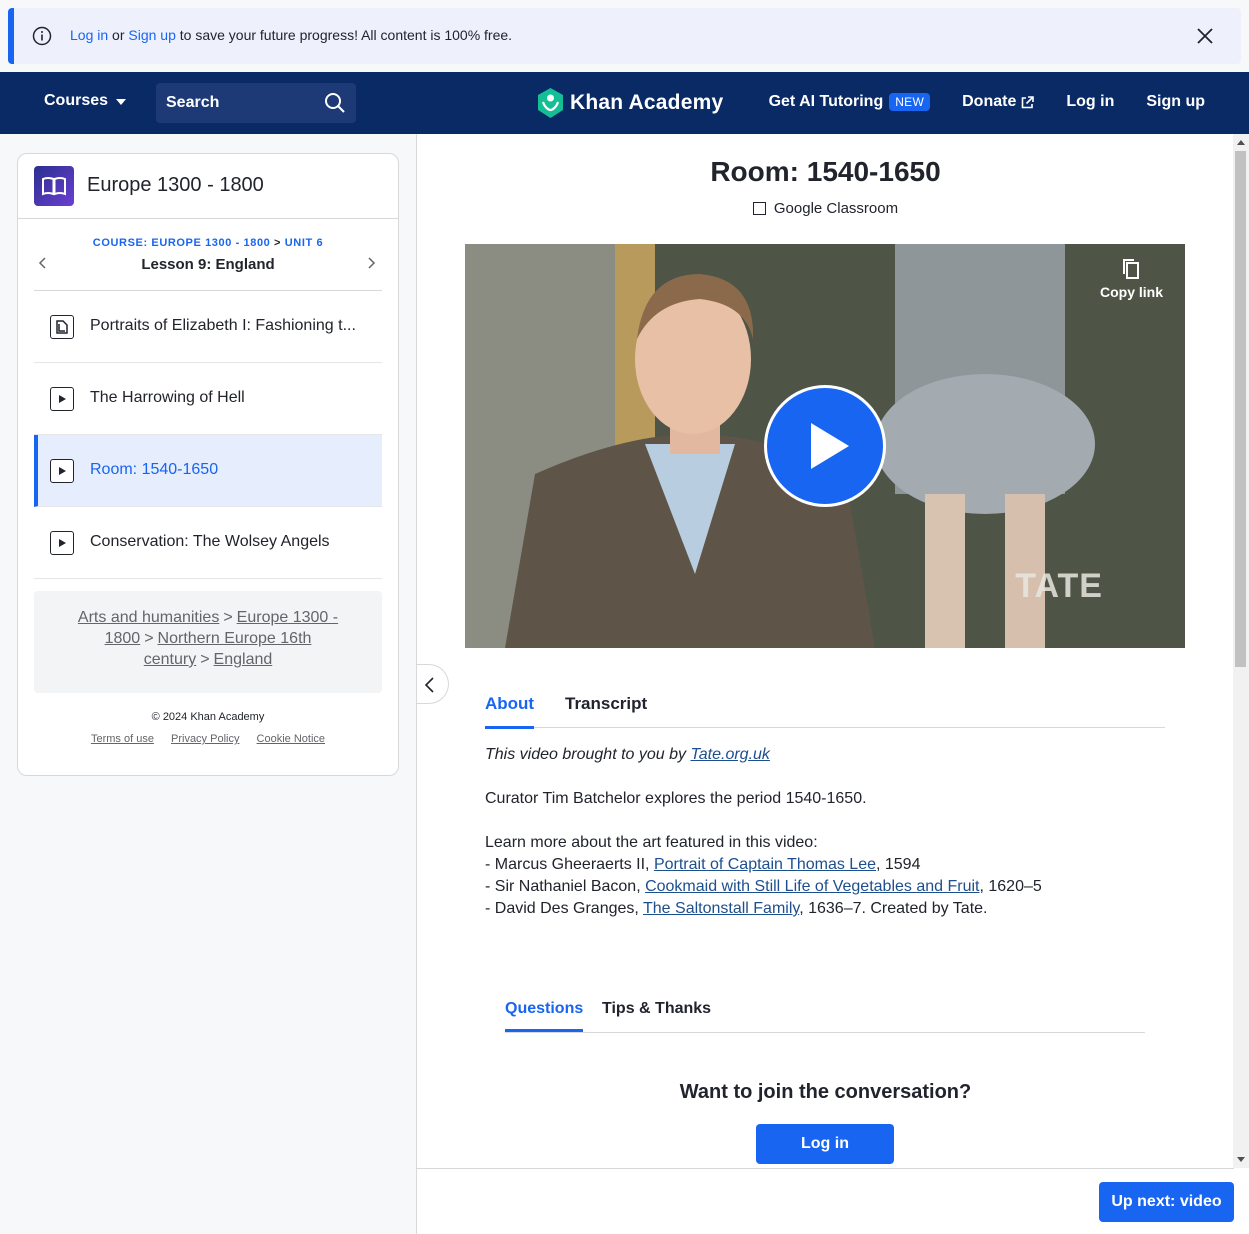  Describe the element at coordinates (208, 186) in the screenshot. I see `course-header: Europe 1300 - 1800` at that location.